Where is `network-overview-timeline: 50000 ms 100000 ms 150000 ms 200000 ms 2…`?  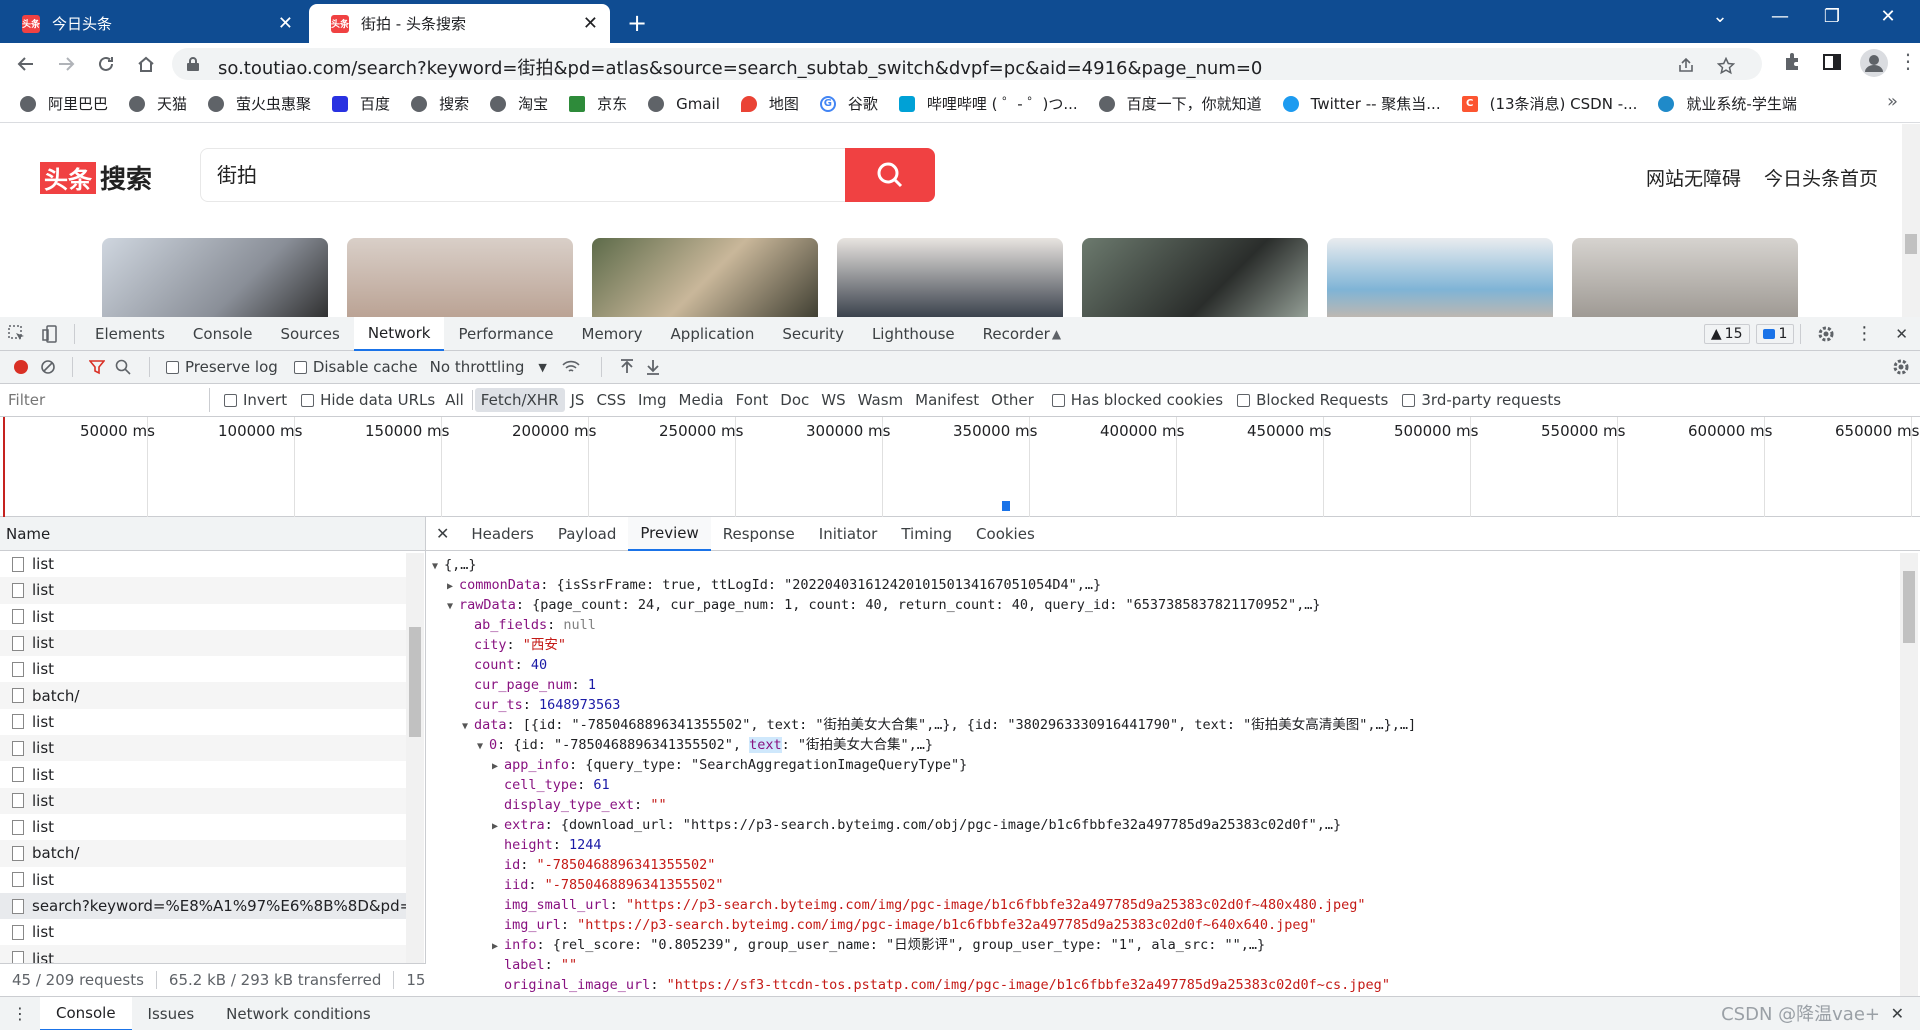
network-overview-timeline: 50000 ms 100000 ms 150000 ms 200000 ms 2… is located at coordinates (960, 467).